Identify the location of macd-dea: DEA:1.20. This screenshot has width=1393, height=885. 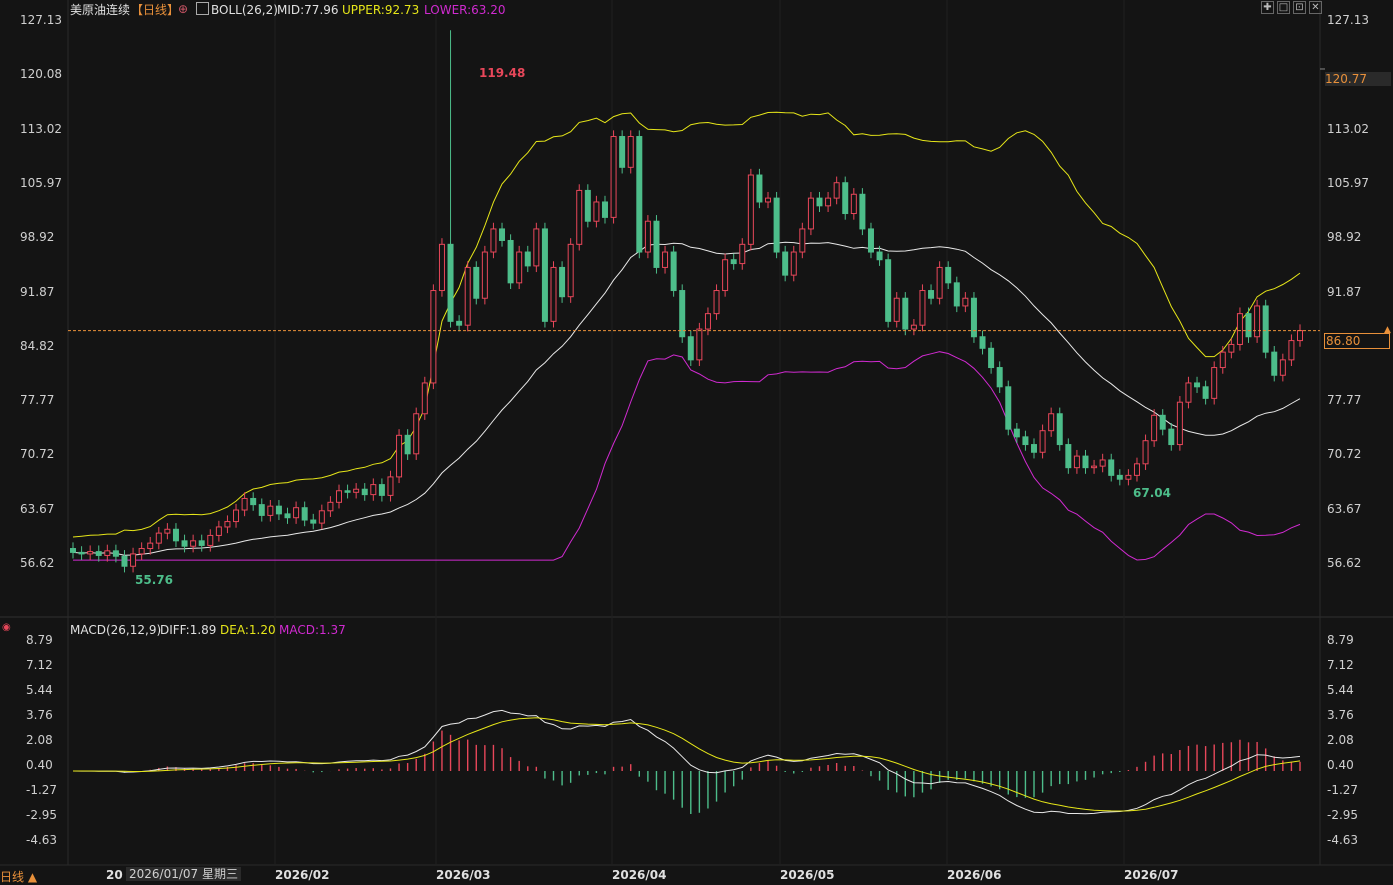
(248, 630).